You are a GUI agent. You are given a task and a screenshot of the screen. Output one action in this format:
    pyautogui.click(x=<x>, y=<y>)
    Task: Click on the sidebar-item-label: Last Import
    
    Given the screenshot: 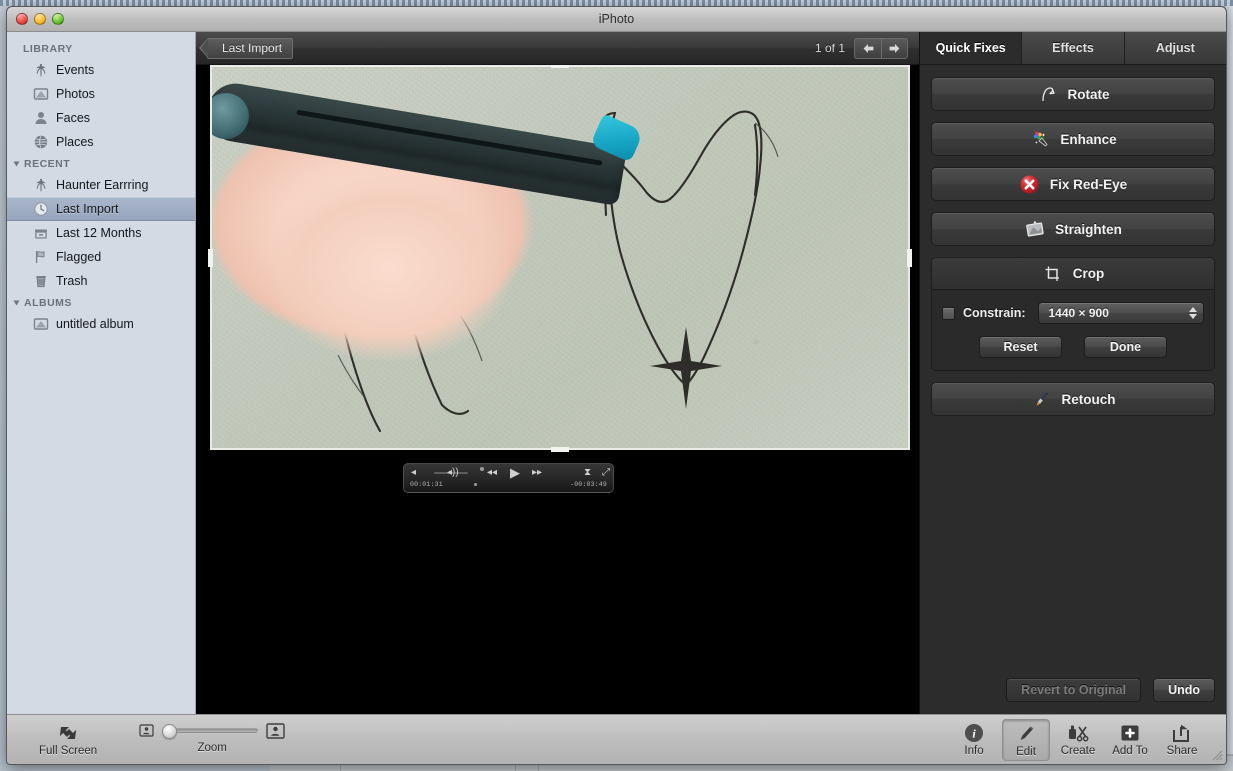 What is the action you would take?
    pyautogui.click(x=87, y=209)
    